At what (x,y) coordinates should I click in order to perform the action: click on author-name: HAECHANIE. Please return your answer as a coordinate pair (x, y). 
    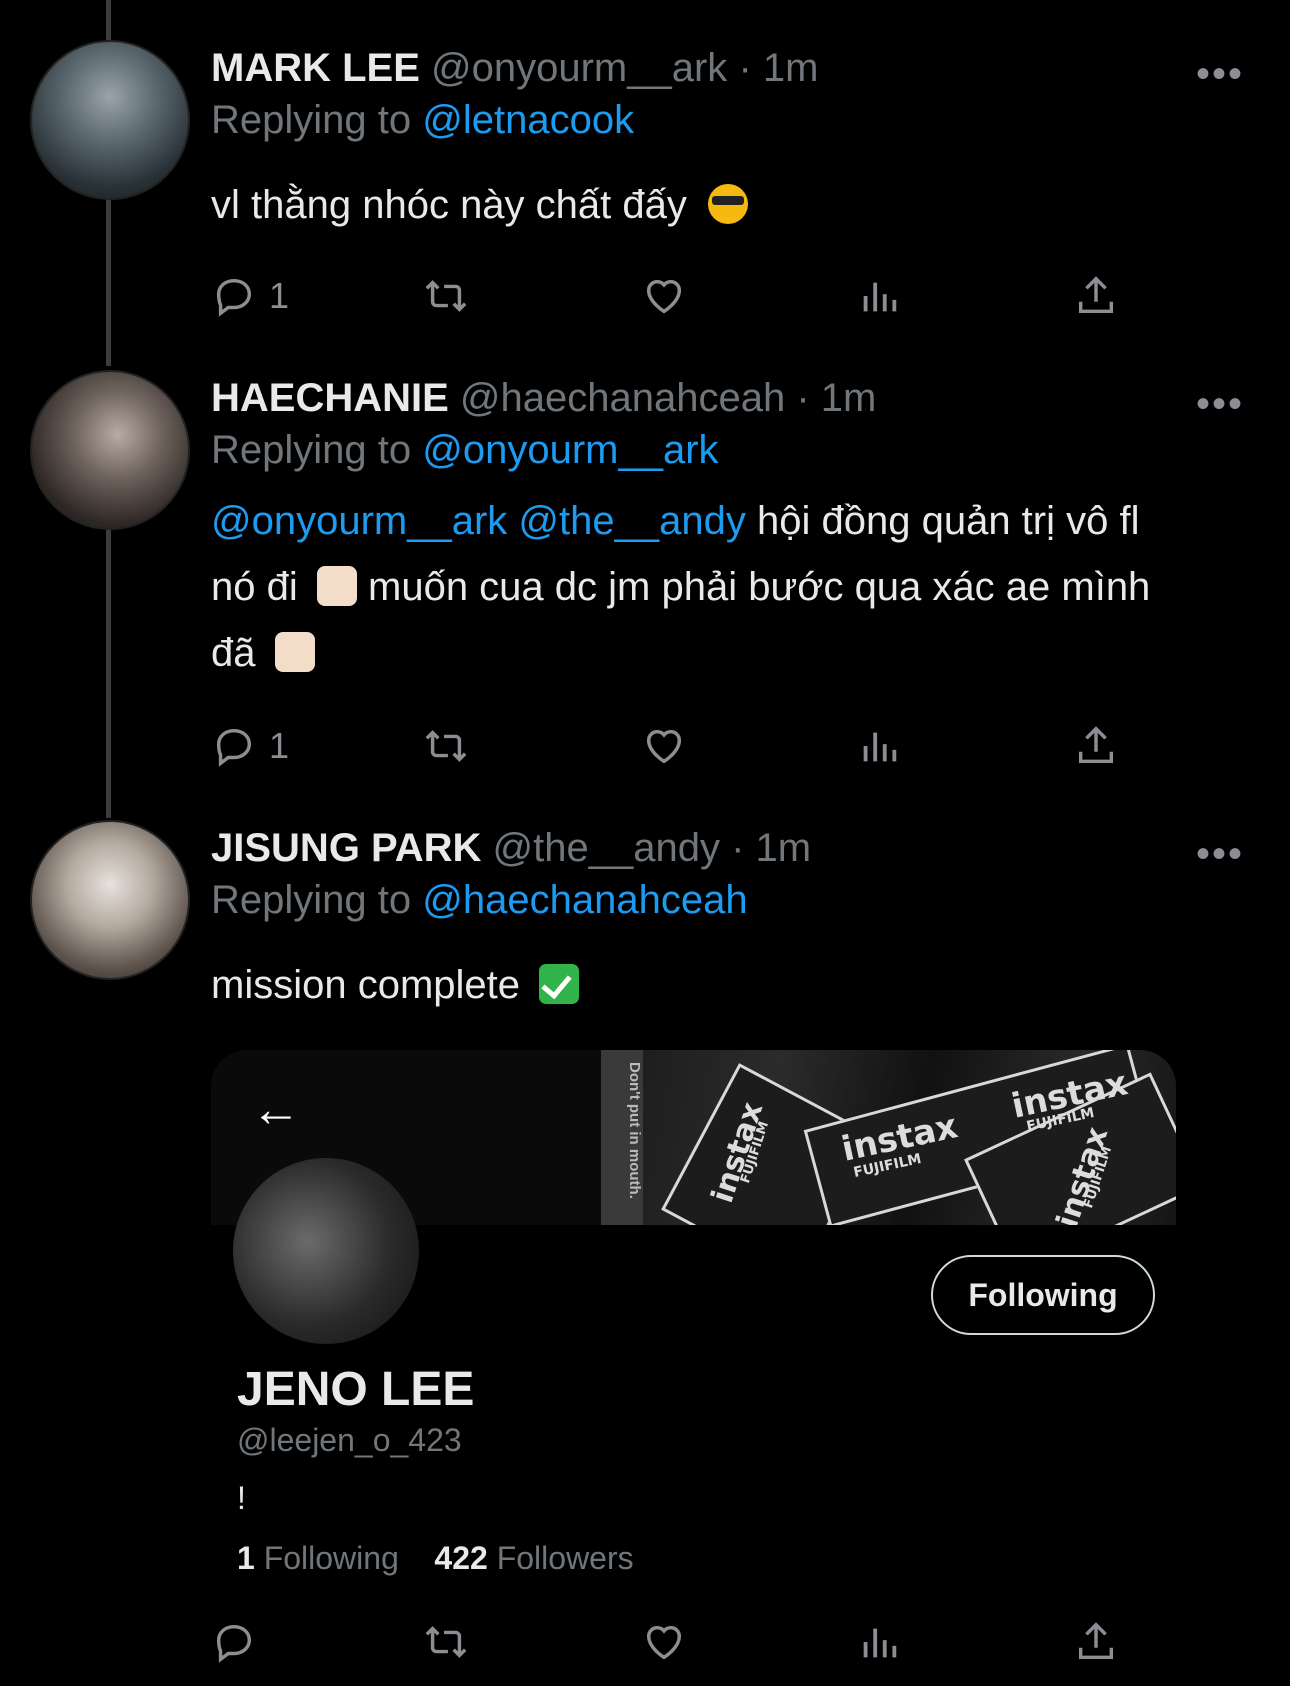
    Looking at the image, I should click on (330, 398).